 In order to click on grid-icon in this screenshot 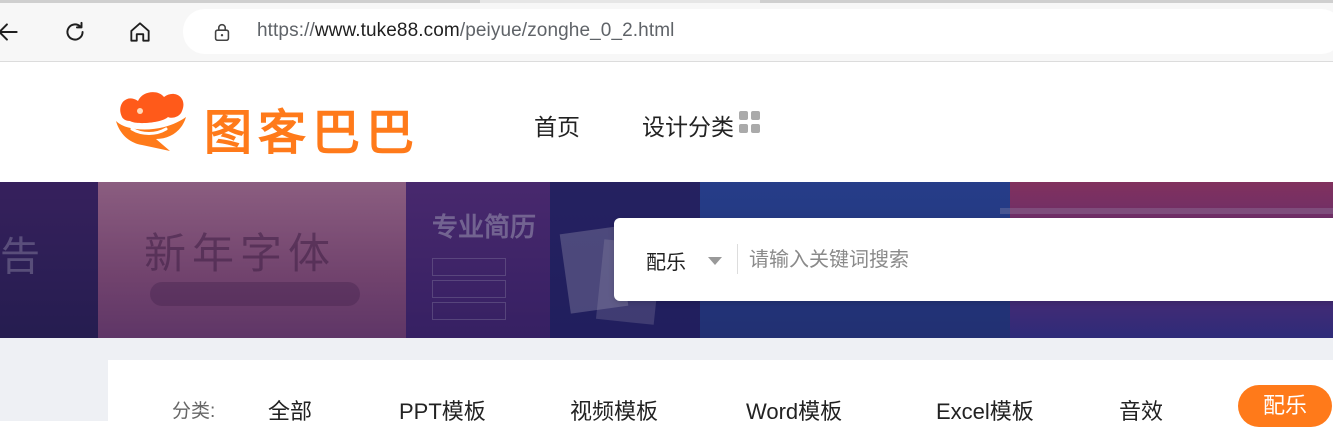, I will do `click(750, 122)`.